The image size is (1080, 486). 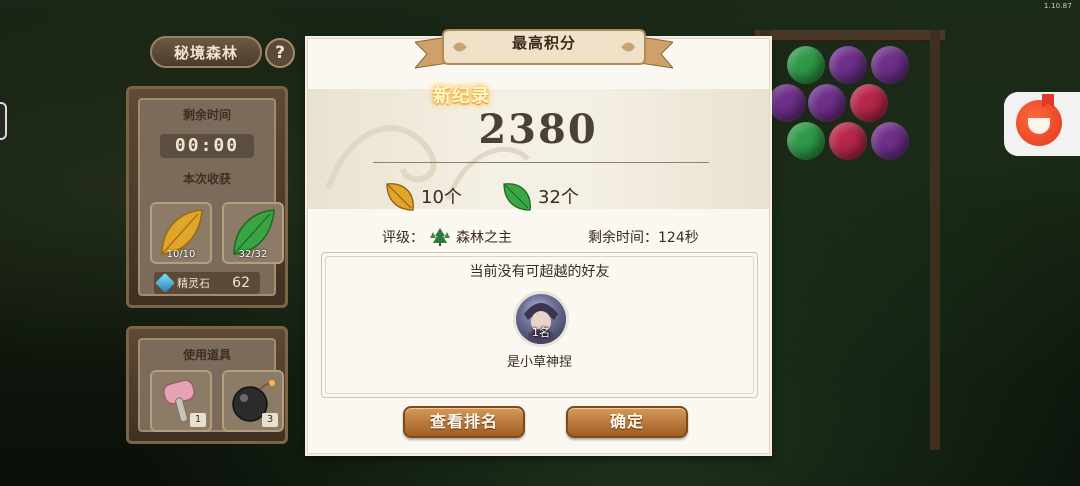 What do you see at coordinates (206, 355) in the screenshot?
I see `tools-label: 使用道具` at bounding box center [206, 355].